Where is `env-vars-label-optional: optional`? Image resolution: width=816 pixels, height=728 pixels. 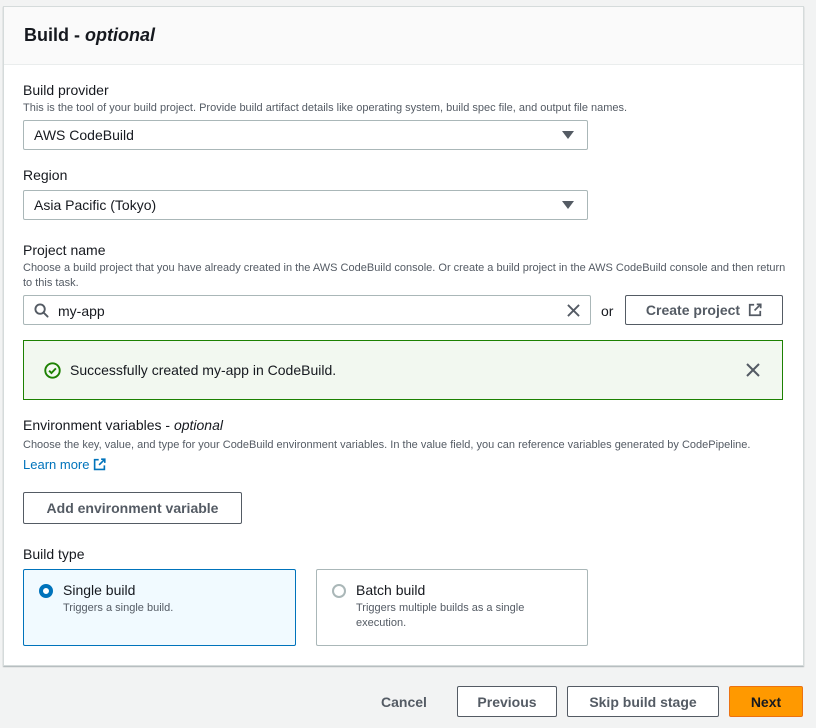 env-vars-label-optional: optional is located at coordinates (198, 425).